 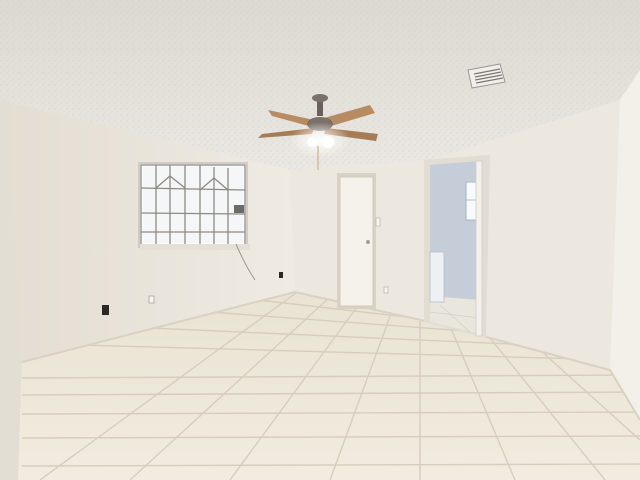 What do you see at coordinates (356, 241) in the screenshot?
I see `closet-door` at bounding box center [356, 241].